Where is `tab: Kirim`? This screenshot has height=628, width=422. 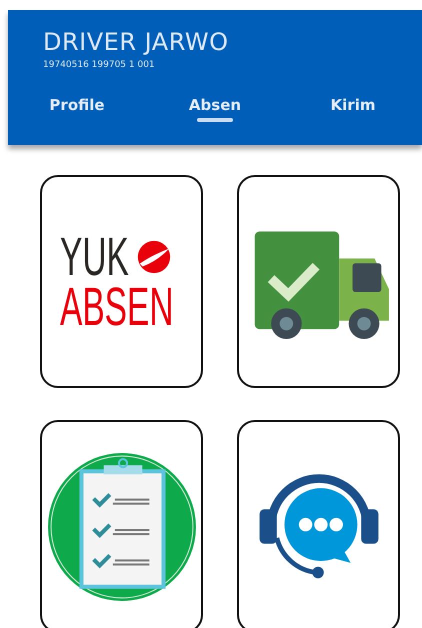 tab: Kirim is located at coordinates (353, 108).